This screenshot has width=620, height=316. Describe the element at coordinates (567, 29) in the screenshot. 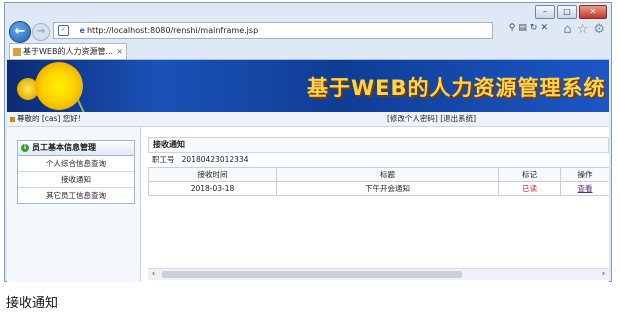

I see `home-icon: ⌂` at that location.